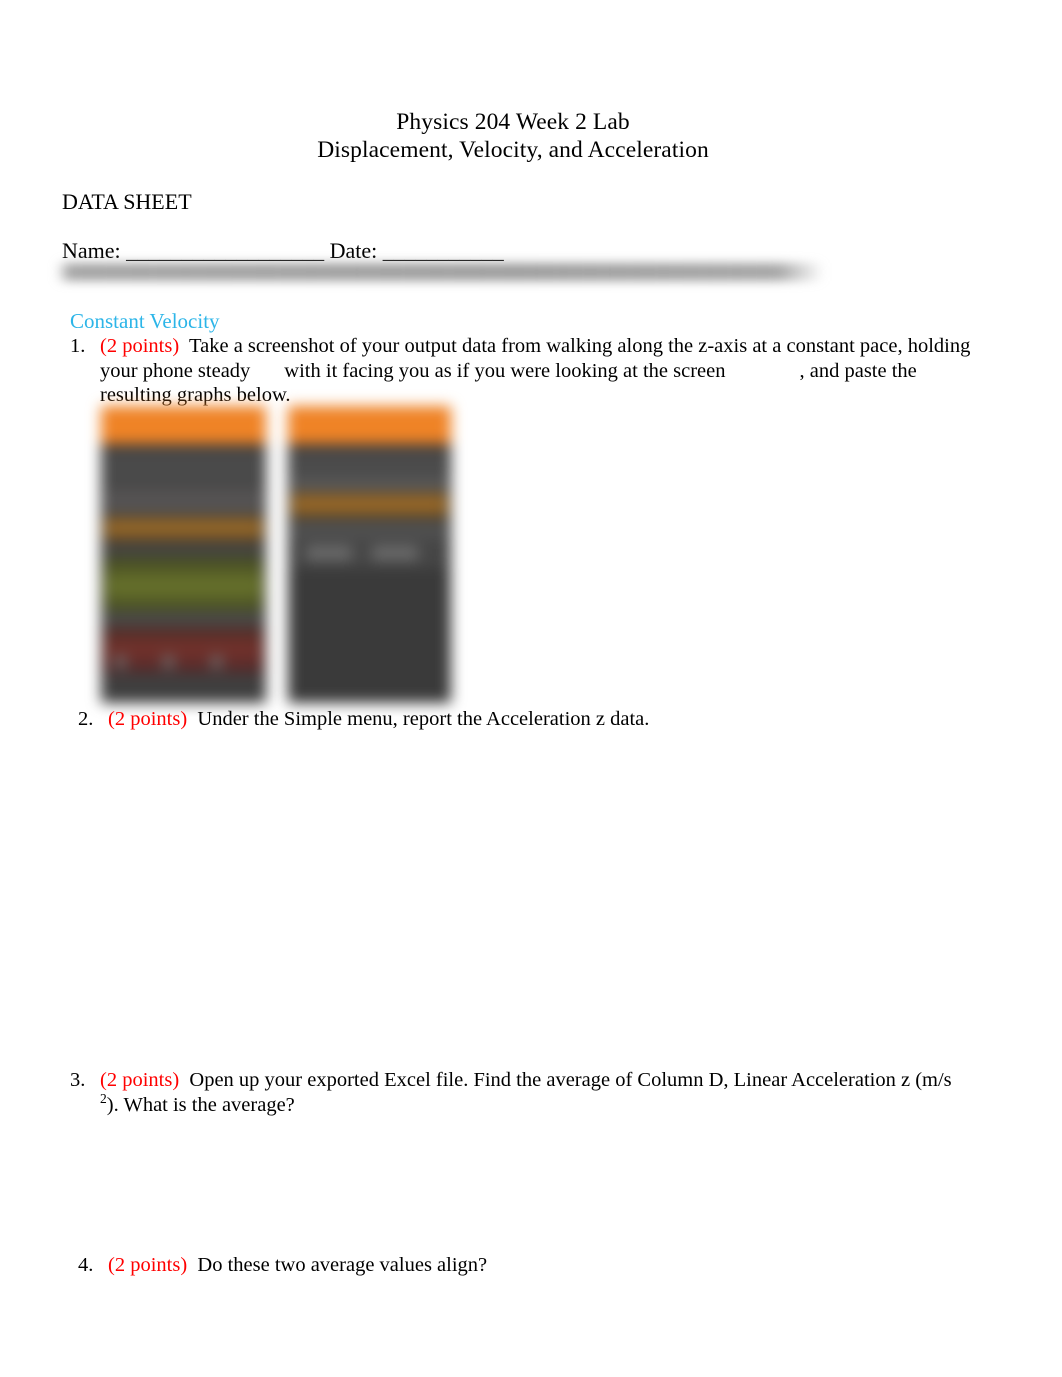  Describe the element at coordinates (440, 272) in the screenshot. I see `blurred-redaction-bar` at that location.